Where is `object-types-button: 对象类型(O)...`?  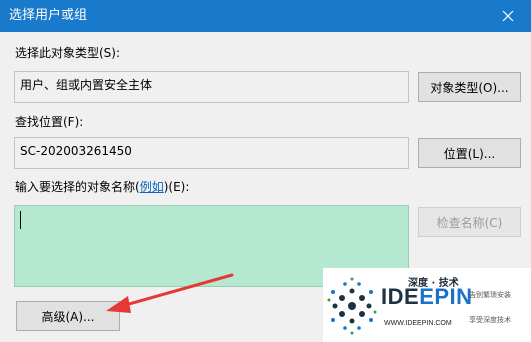 object-types-button: 对象类型(O)... is located at coordinates (469, 87).